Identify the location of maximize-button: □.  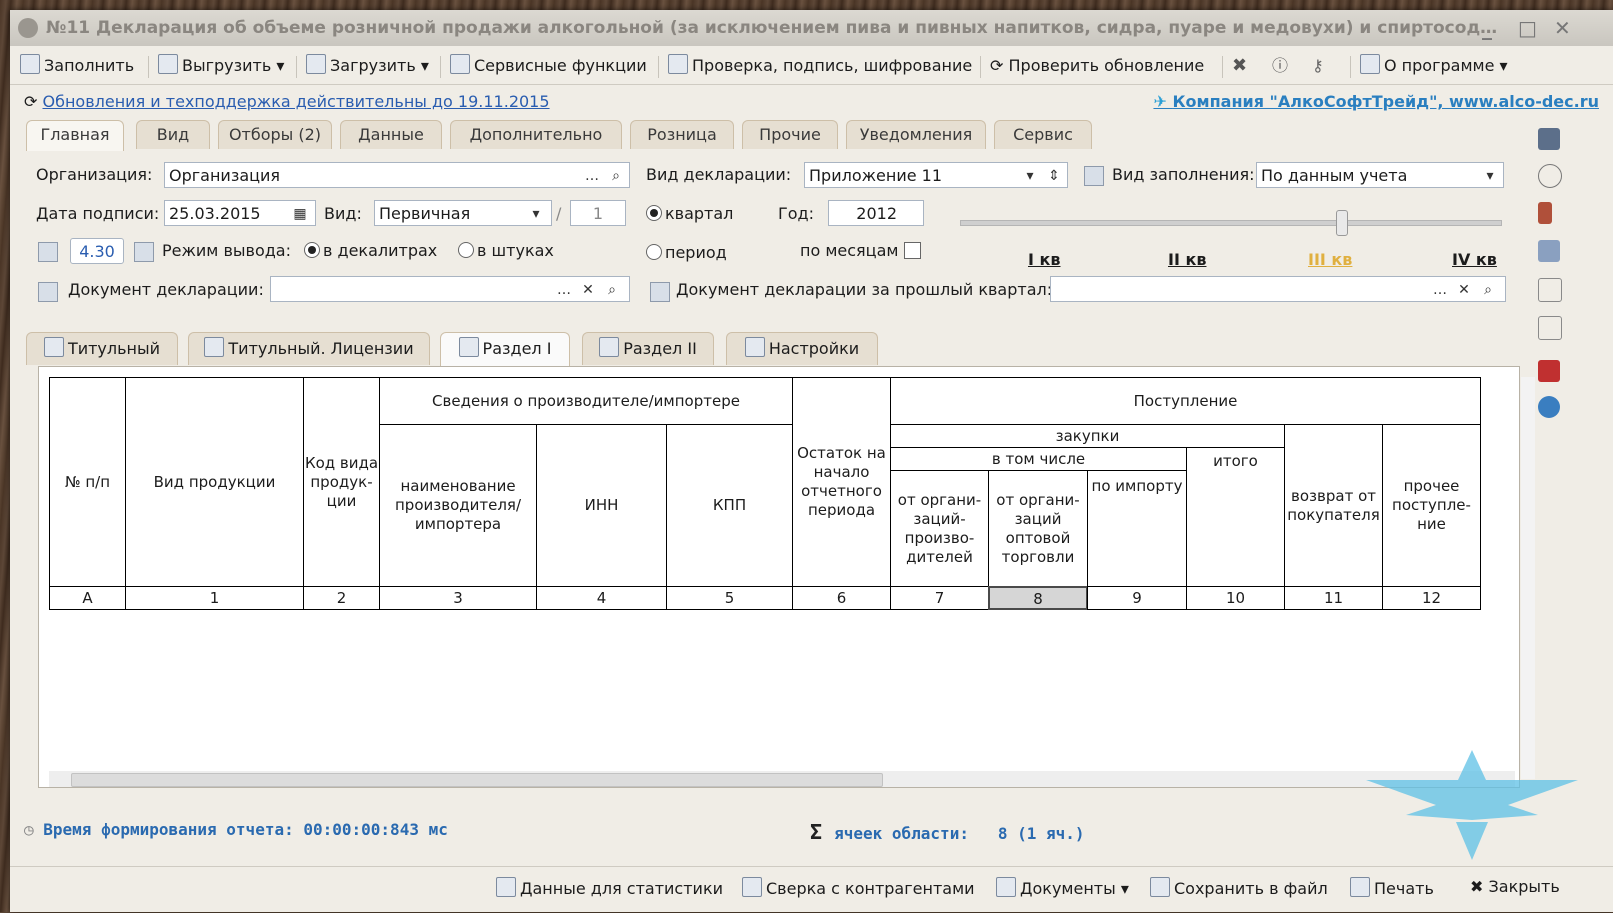
(1527, 28).